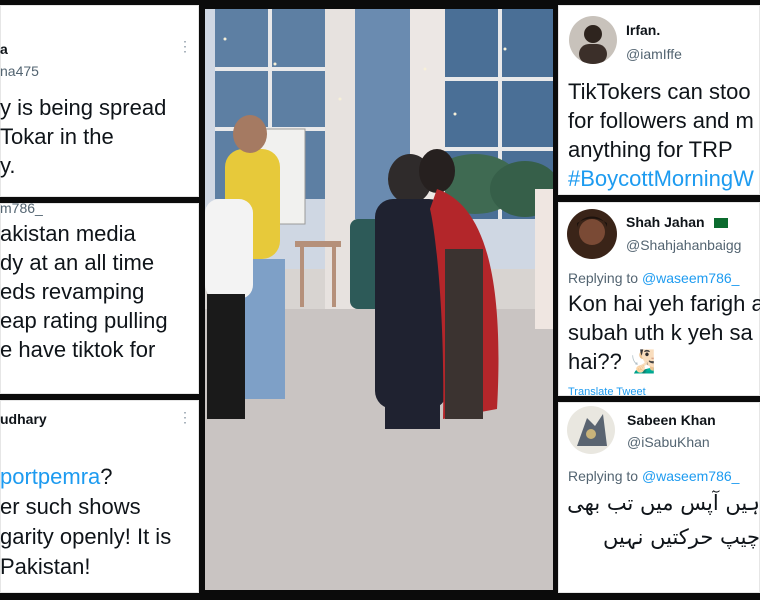 The image size is (760, 600). I want to click on tweet-line-2: garity openly! It is, so click(86, 536).